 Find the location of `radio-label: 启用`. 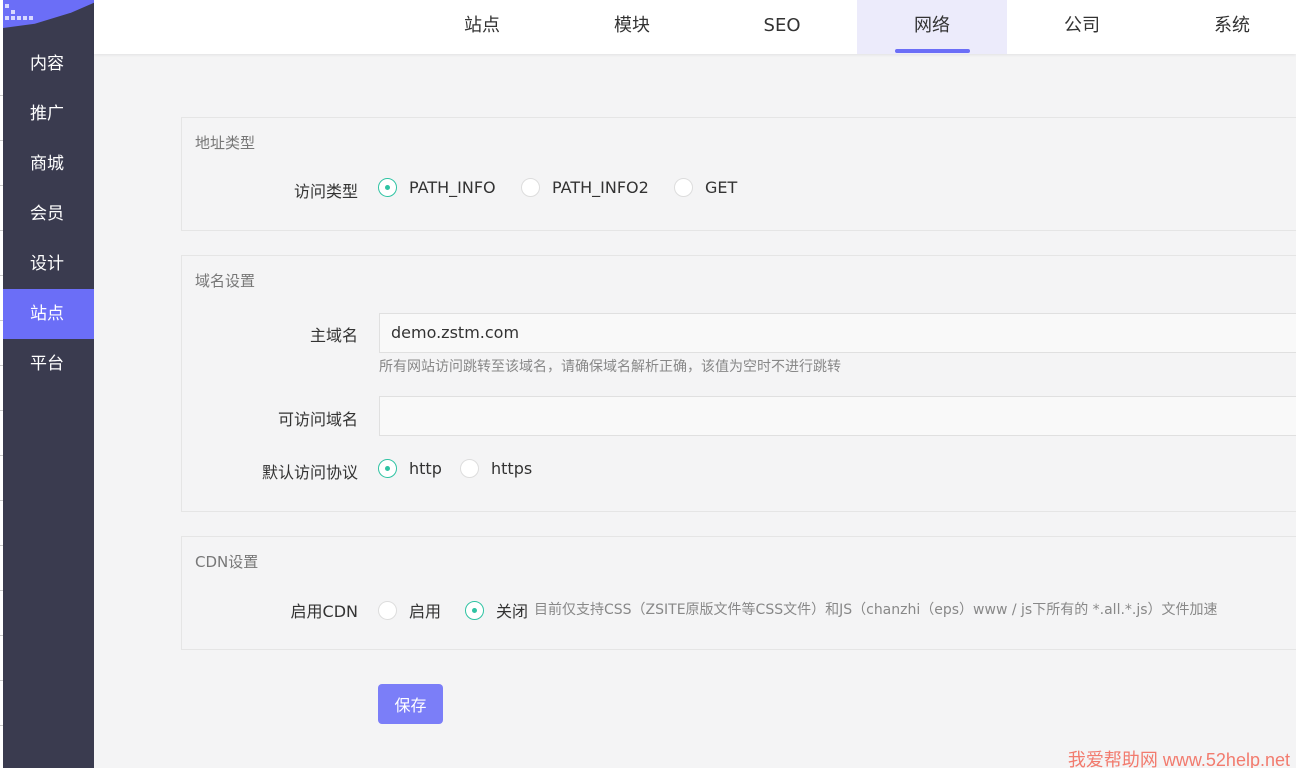

radio-label: 启用 is located at coordinates (425, 611).